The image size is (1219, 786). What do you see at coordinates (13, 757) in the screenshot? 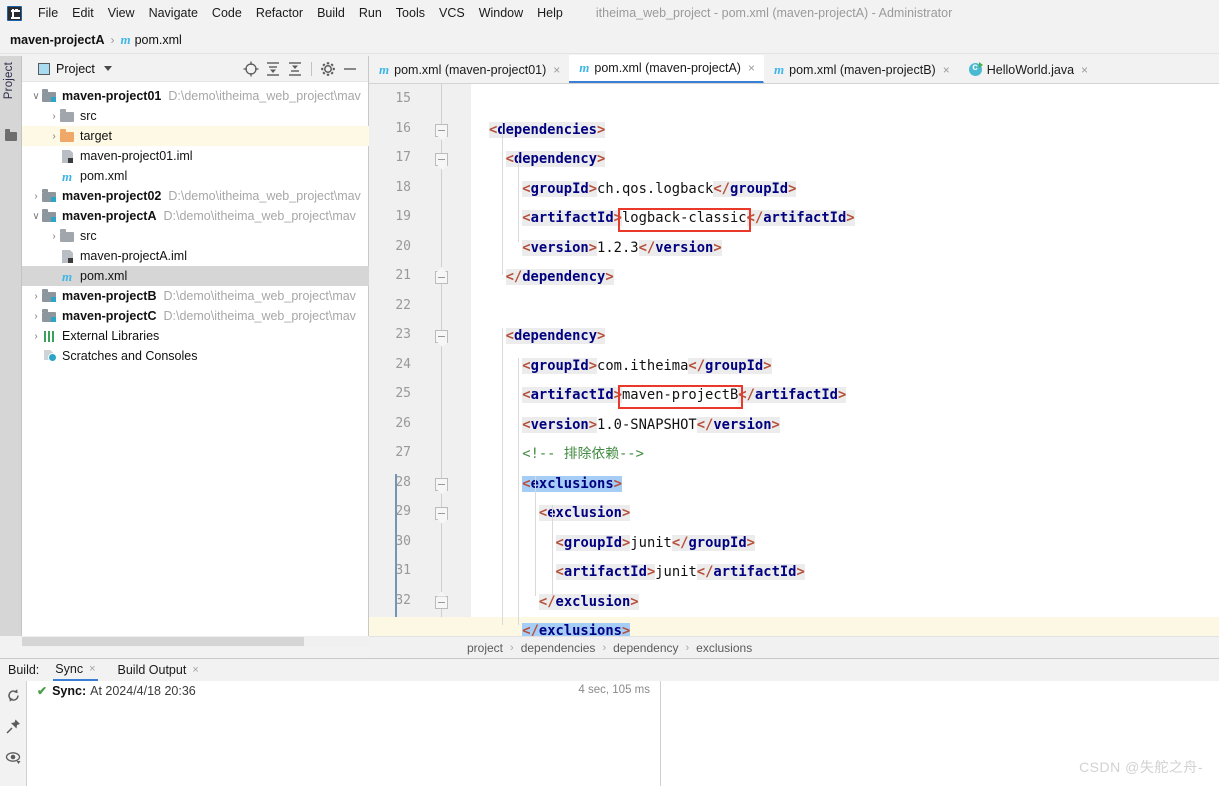
I see `eye-filter-icon` at bounding box center [13, 757].